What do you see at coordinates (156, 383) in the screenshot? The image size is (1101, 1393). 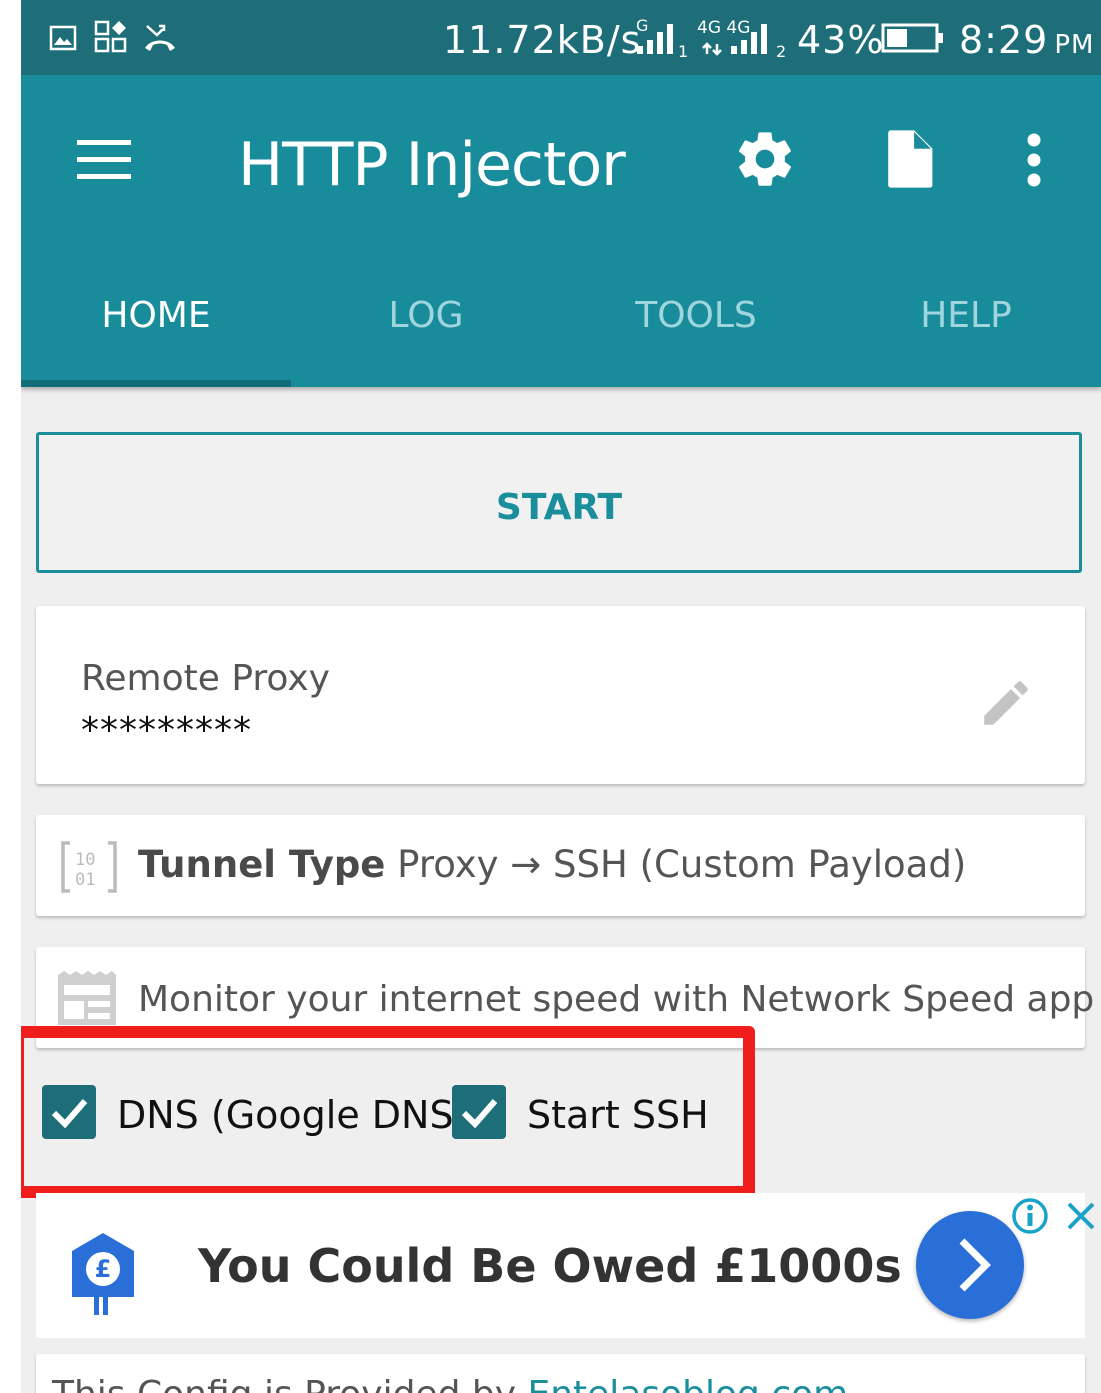 I see `tab-indicator` at bounding box center [156, 383].